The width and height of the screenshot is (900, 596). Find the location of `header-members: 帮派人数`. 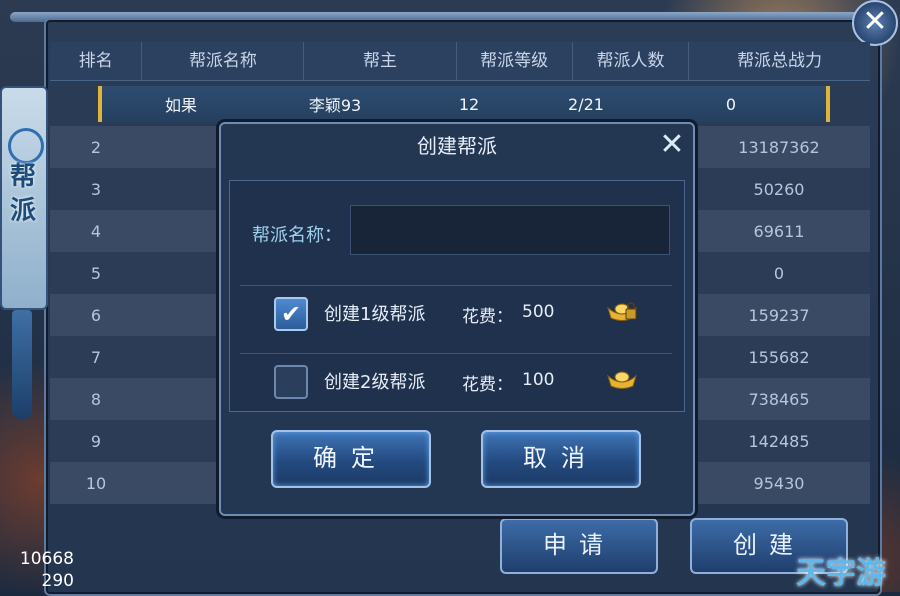

header-members: 帮派人数 is located at coordinates (631, 61).